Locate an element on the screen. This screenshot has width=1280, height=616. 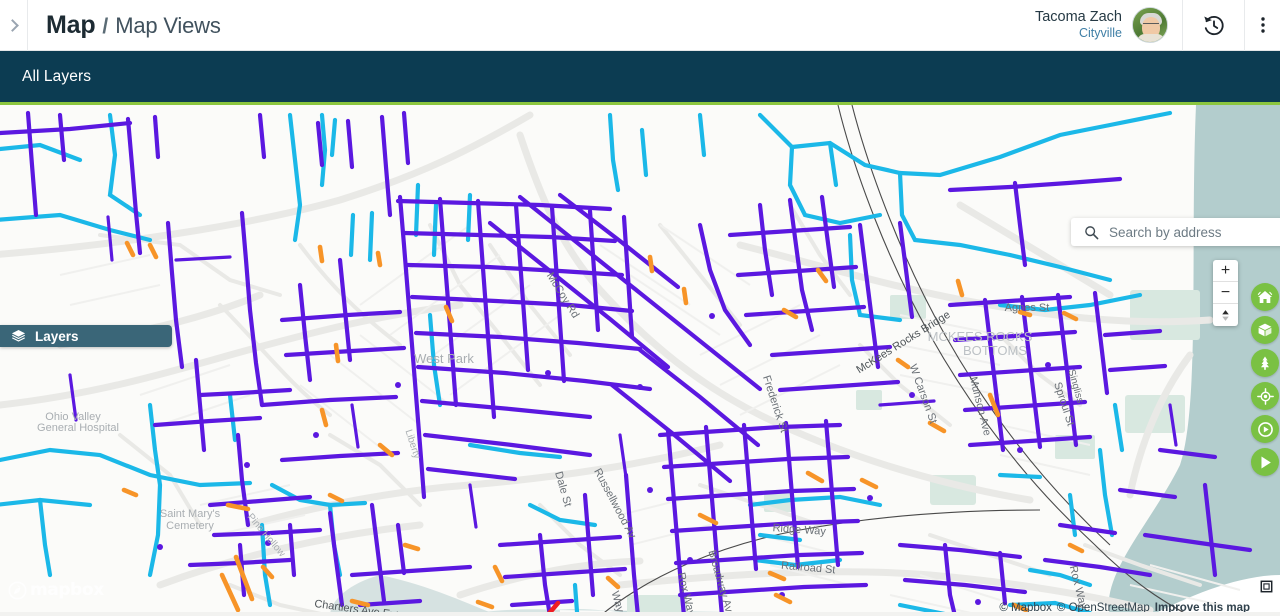
fullscreen-icon is located at coordinates (1266, 586).